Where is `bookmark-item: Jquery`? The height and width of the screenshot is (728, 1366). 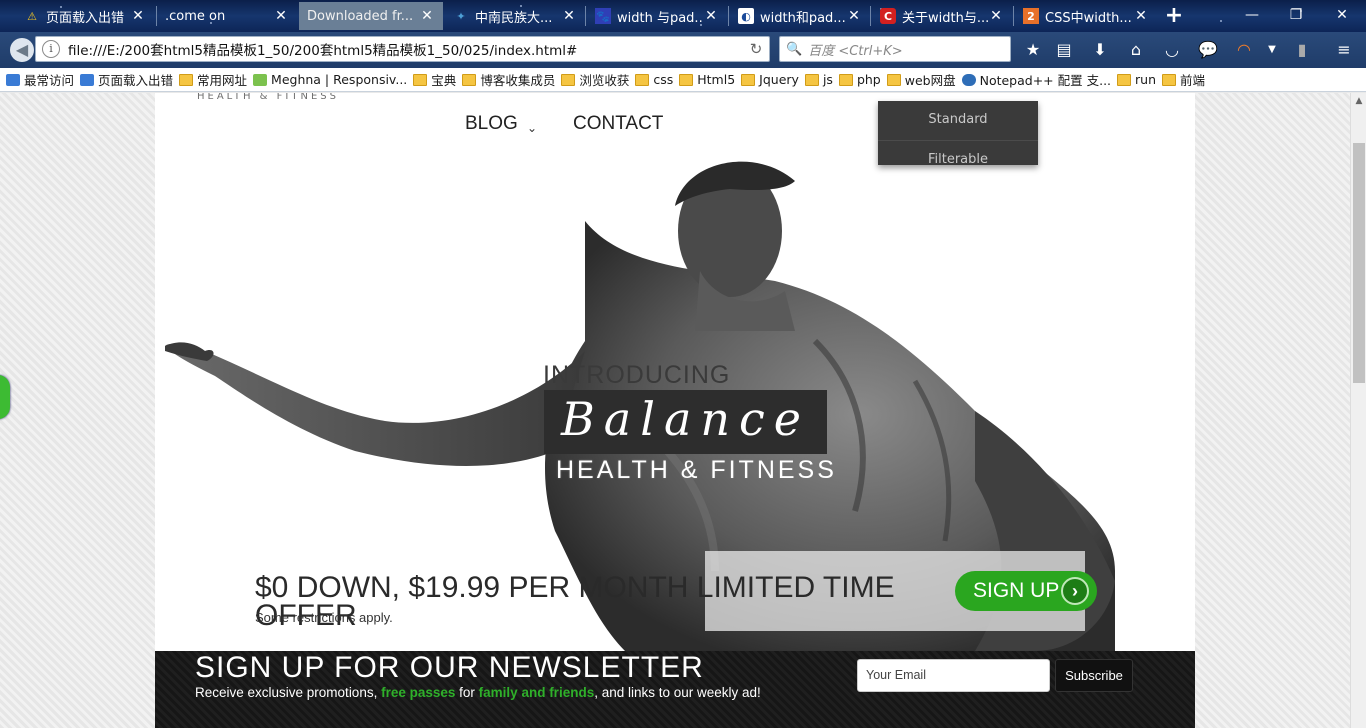 bookmark-item: Jquery is located at coordinates (770, 79).